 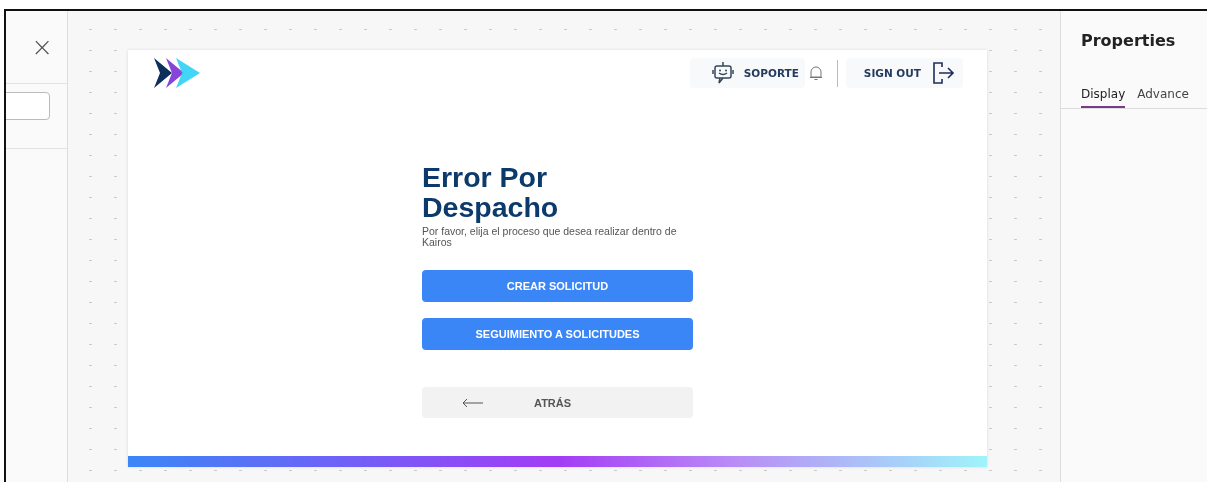 I want to click on panel-title: Properties, so click(x=1129, y=41).